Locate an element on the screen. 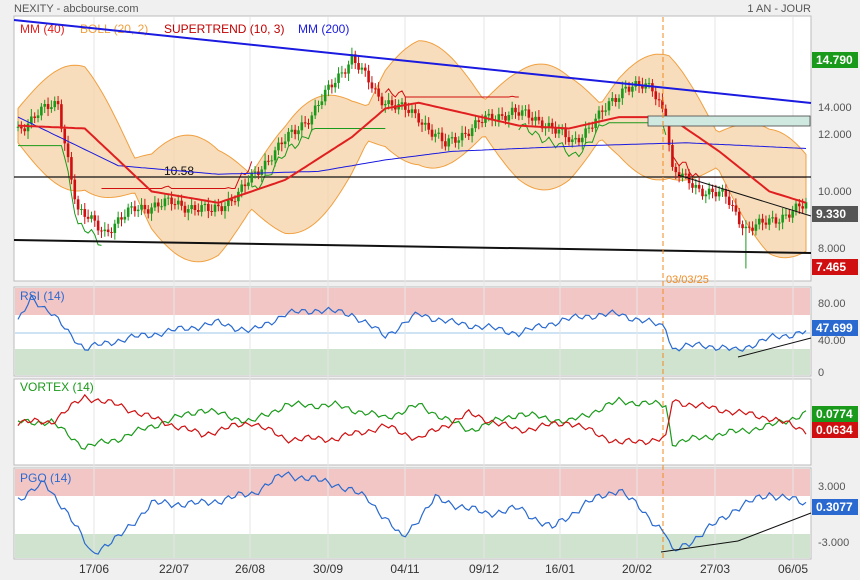 The height and width of the screenshot is (580, 860). price-low-badge: 7.465 is located at coordinates (835, 267).